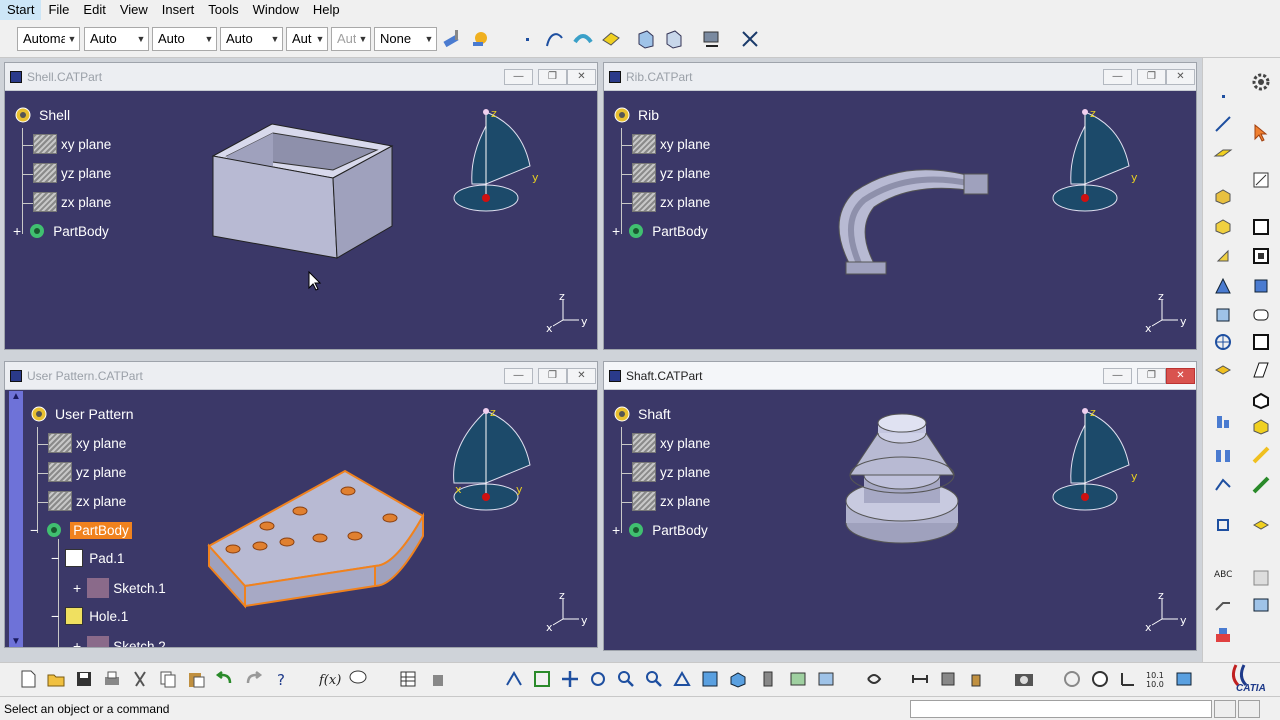  What do you see at coordinates (1261, 400) in the screenshot?
I see `shell-icon` at bounding box center [1261, 400].